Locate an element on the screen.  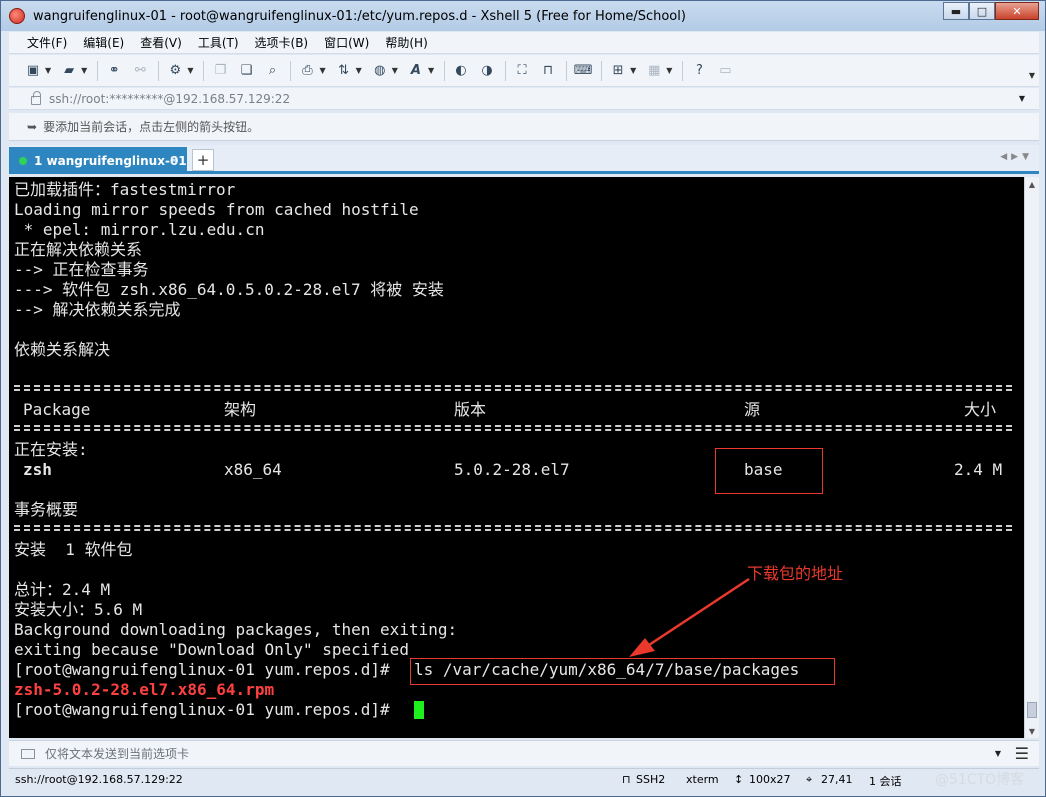
new-tab-icon: ⊞ is located at coordinates (618, 71).